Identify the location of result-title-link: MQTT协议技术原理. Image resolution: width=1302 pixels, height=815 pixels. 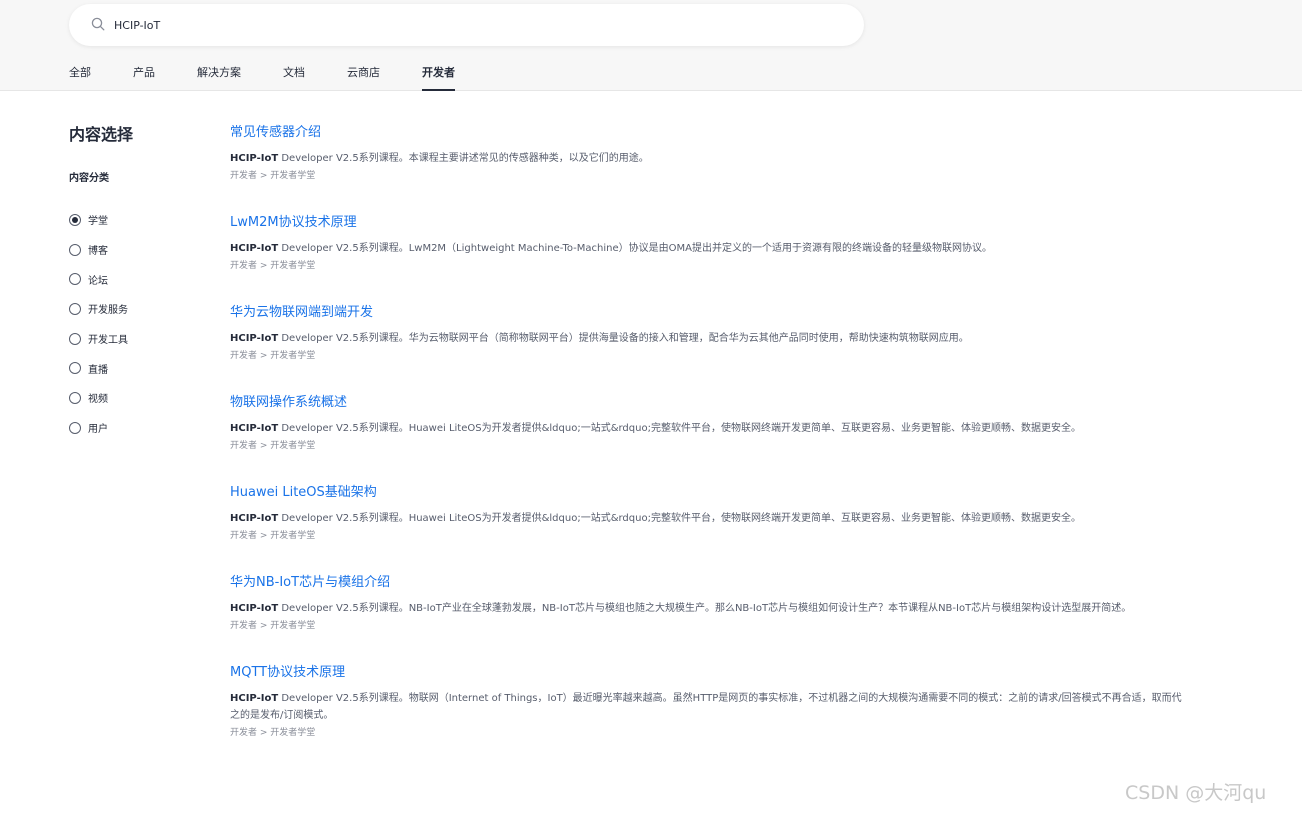
(710, 673).